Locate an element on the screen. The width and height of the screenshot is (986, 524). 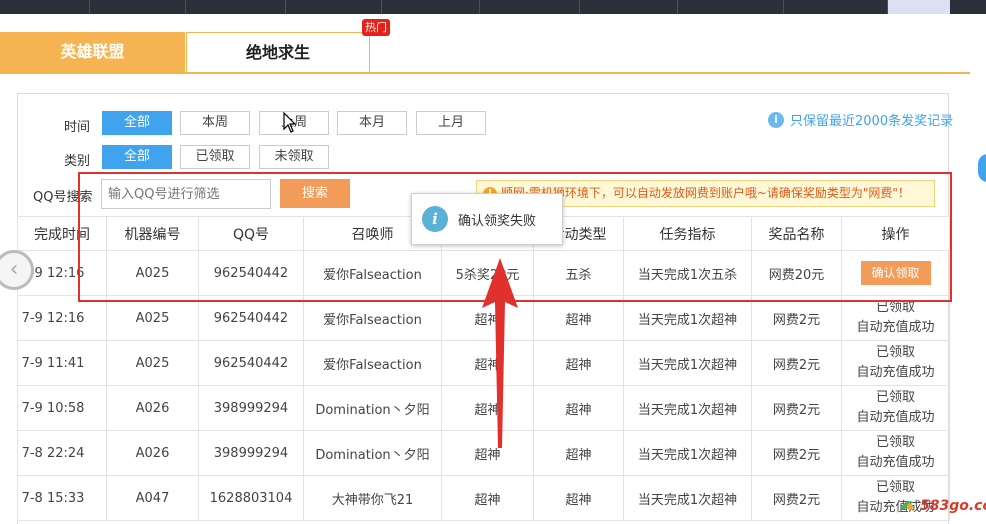
toast-message: 确认领奖失败 is located at coordinates (497, 221).